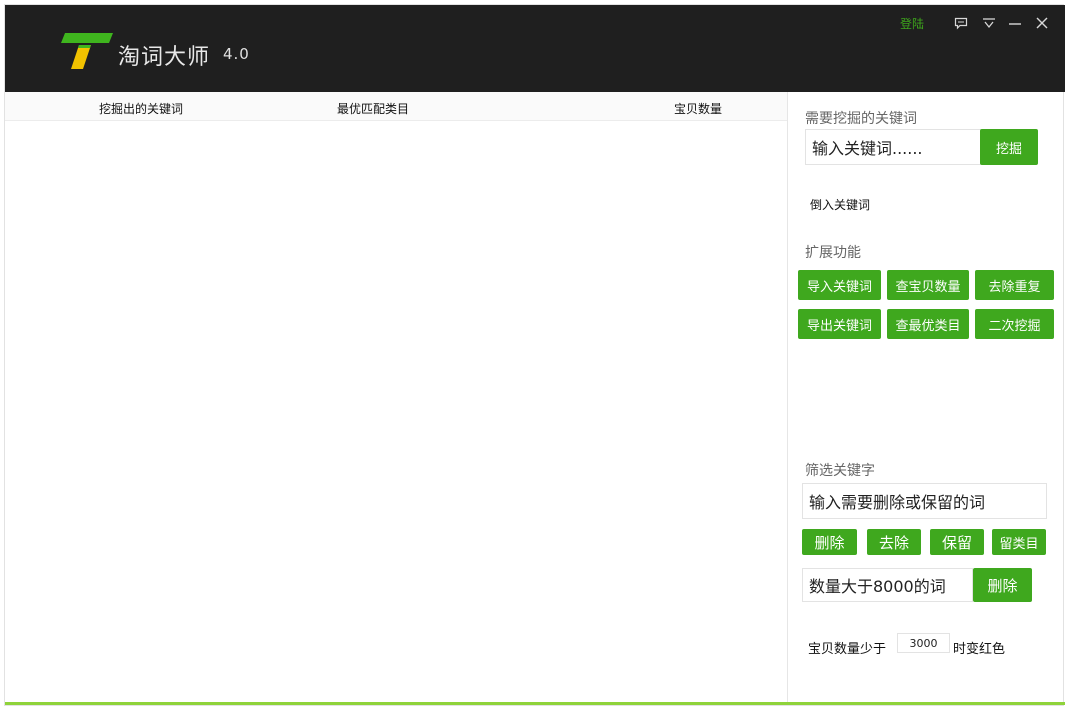 The height and width of the screenshot is (708, 1067). Describe the element at coordinates (1002, 585) in the screenshot. I see `quantity-delete-button: 删除` at that location.